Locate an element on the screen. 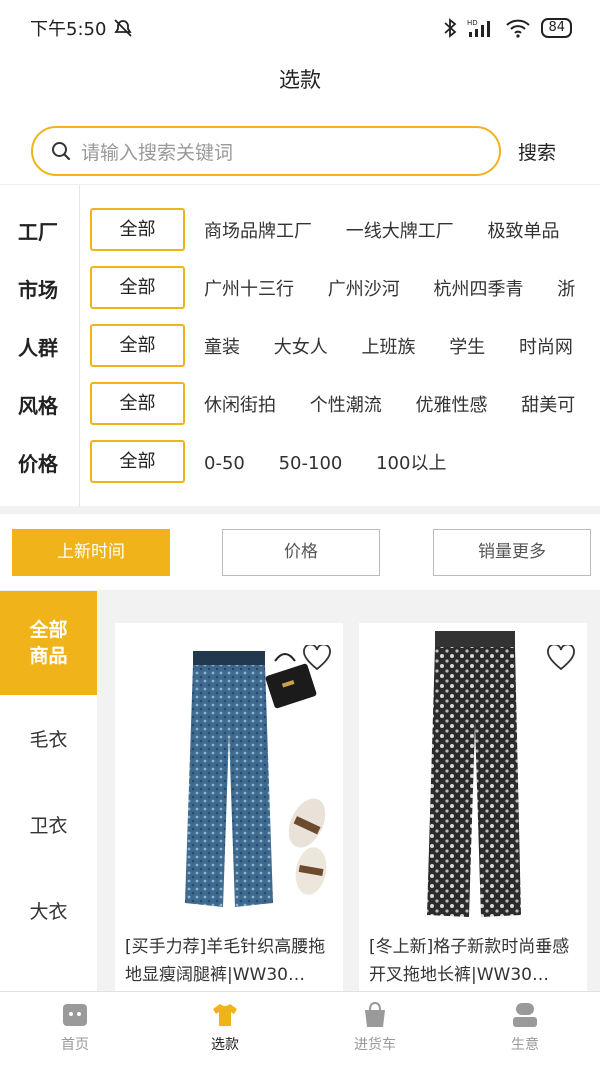  svg-text: HD is located at coordinates (472, 23).